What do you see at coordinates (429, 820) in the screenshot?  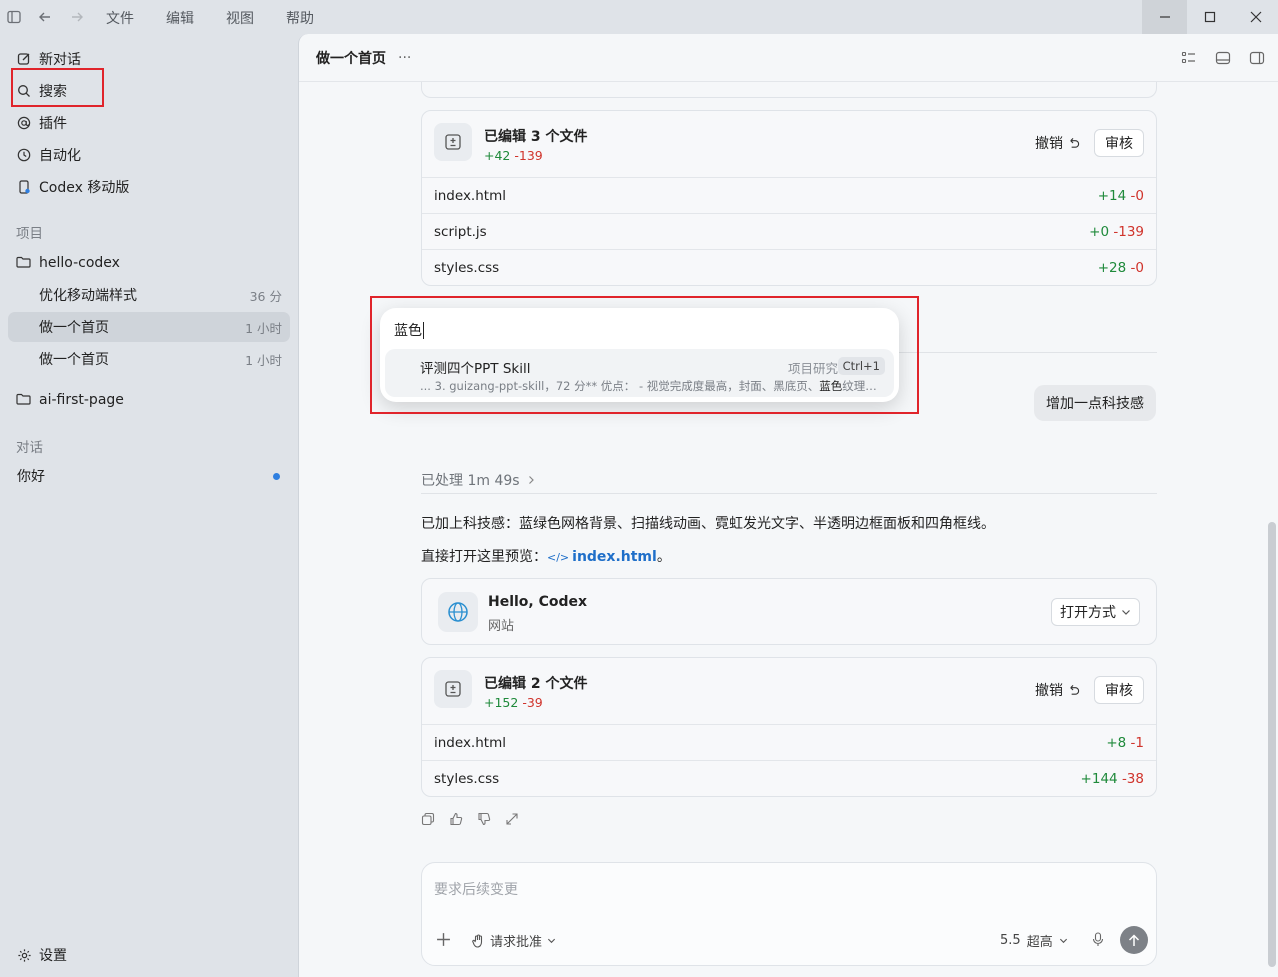 I see `copy-icon` at bounding box center [429, 820].